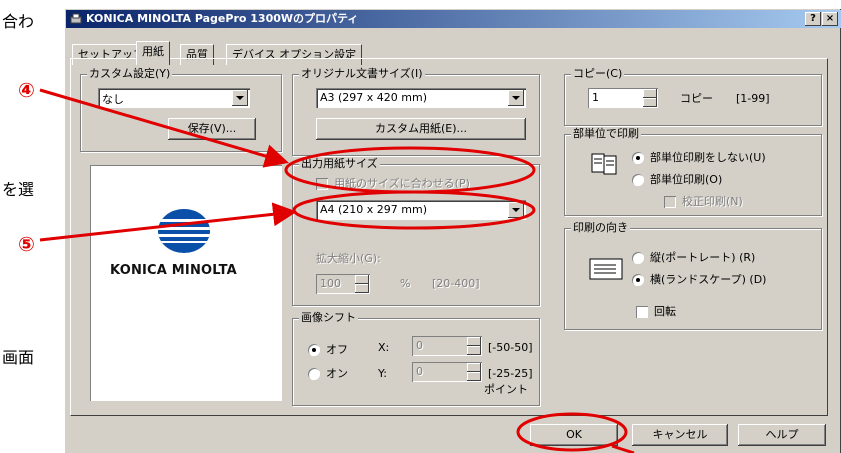 The image size is (841, 453). Describe the element at coordinates (665, 311) in the screenshot. I see `rotate-label: 回転` at that location.